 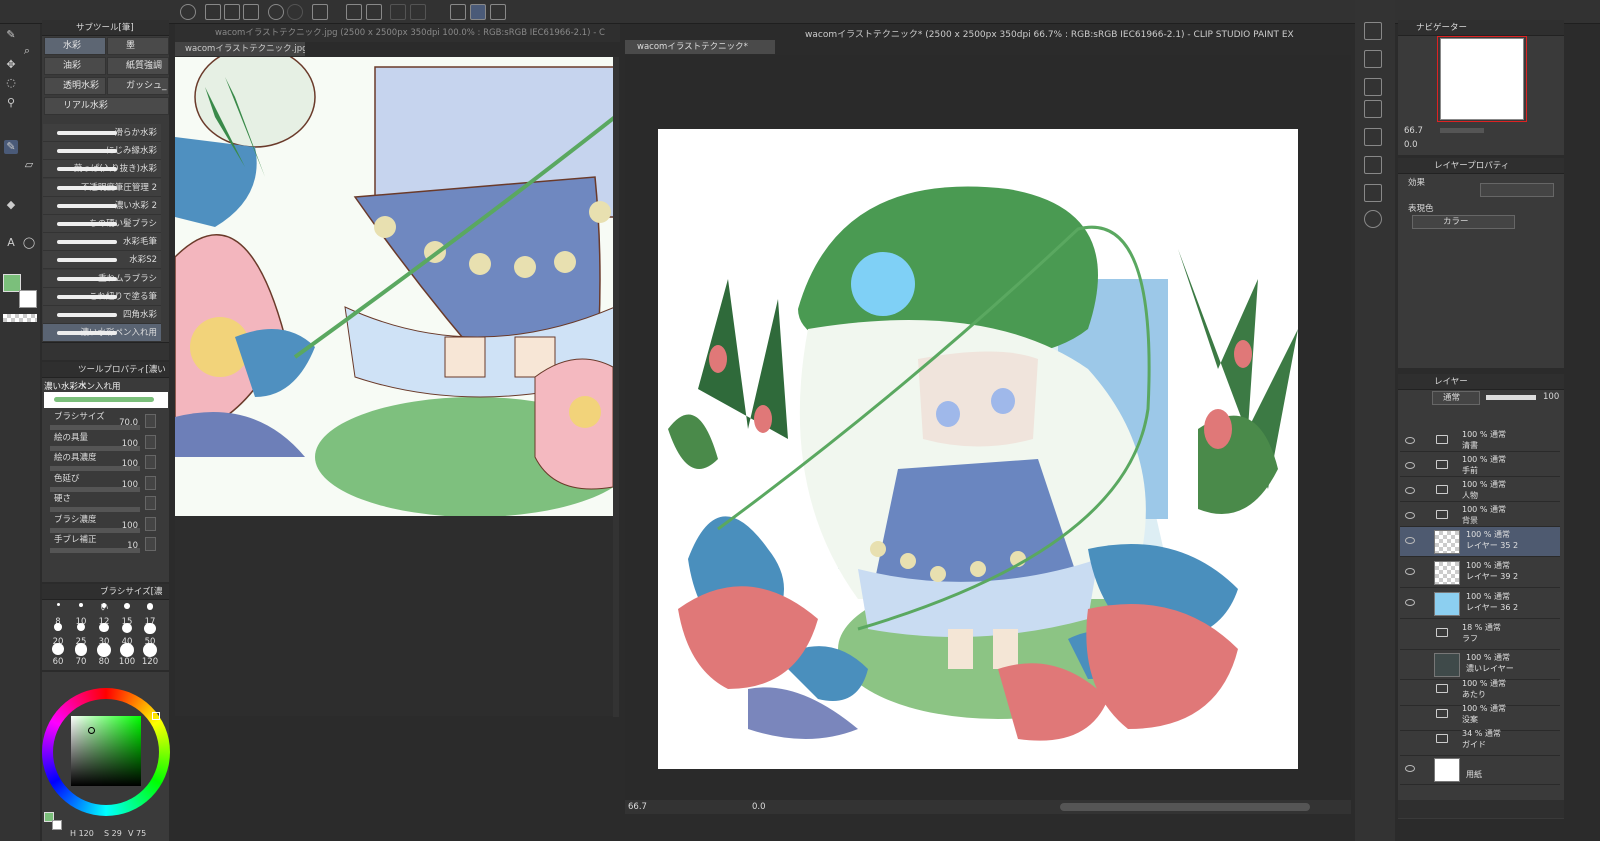 I want to click on brush-item: にじみ縁水彩, so click(x=102, y=151).